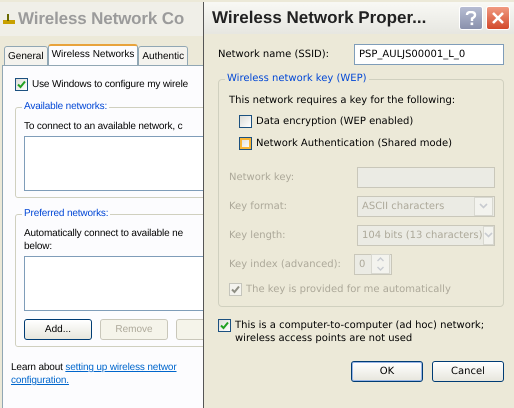 The height and width of the screenshot is (408, 514). I want to click on field-label: Network name (SSID):, so click(273, 54).